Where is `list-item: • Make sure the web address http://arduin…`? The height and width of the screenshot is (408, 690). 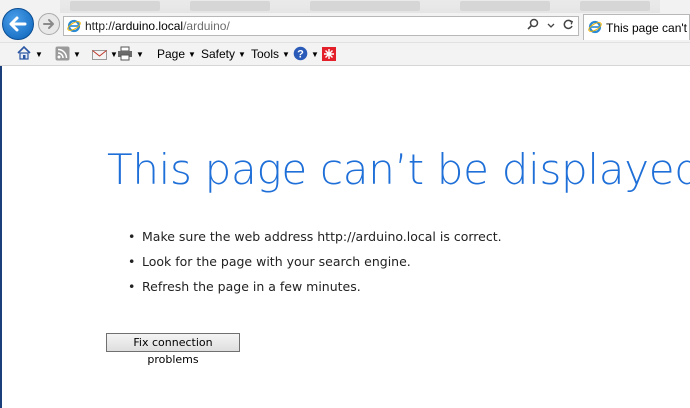
list-item: • Make sure the web address http://arduin… is located at coordinates (315, 236).